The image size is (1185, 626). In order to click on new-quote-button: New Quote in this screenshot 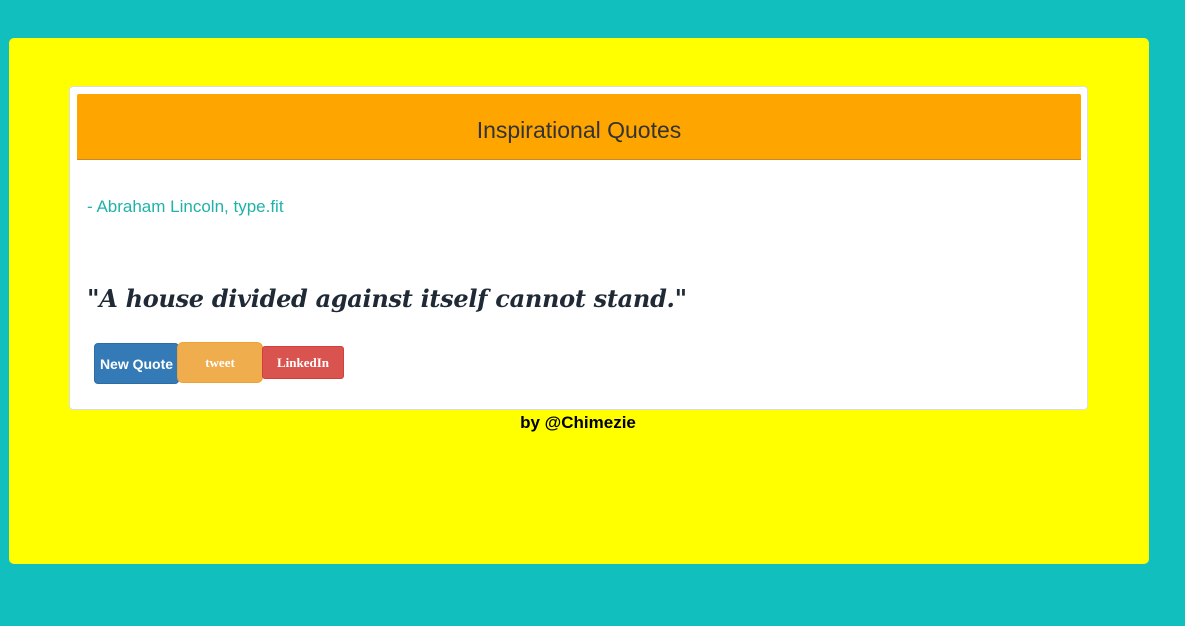, I will do `click(136, 363)`.